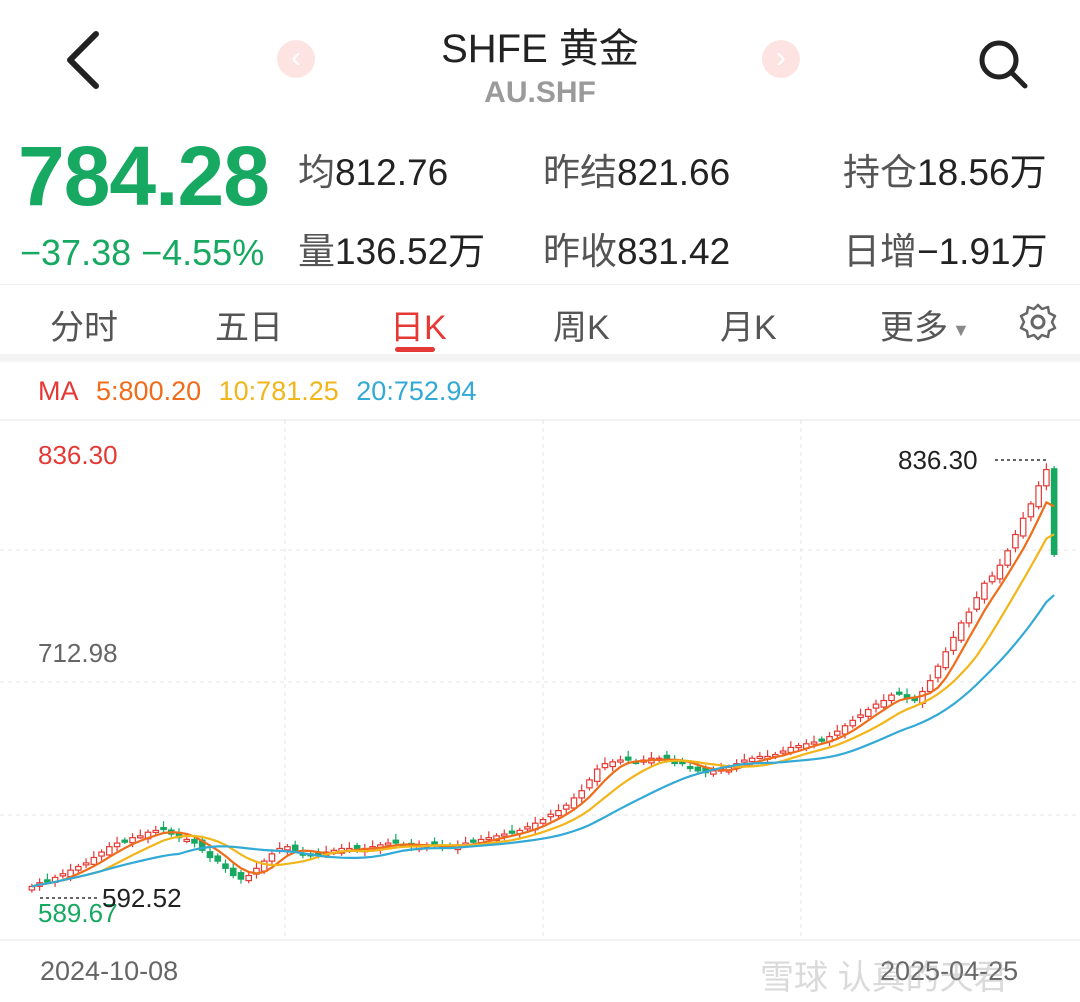  I want to click on chart-settings-button, so click(1038, 322).